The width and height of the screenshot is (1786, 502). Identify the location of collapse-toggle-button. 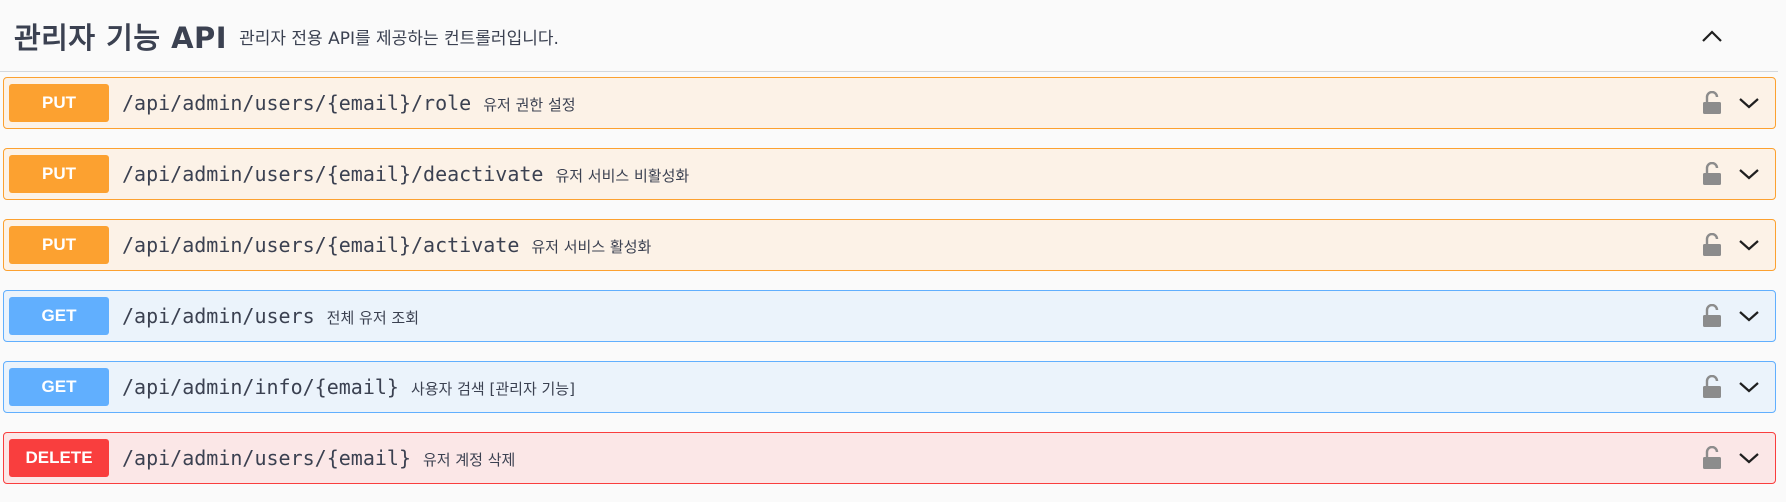
(1712, 36).